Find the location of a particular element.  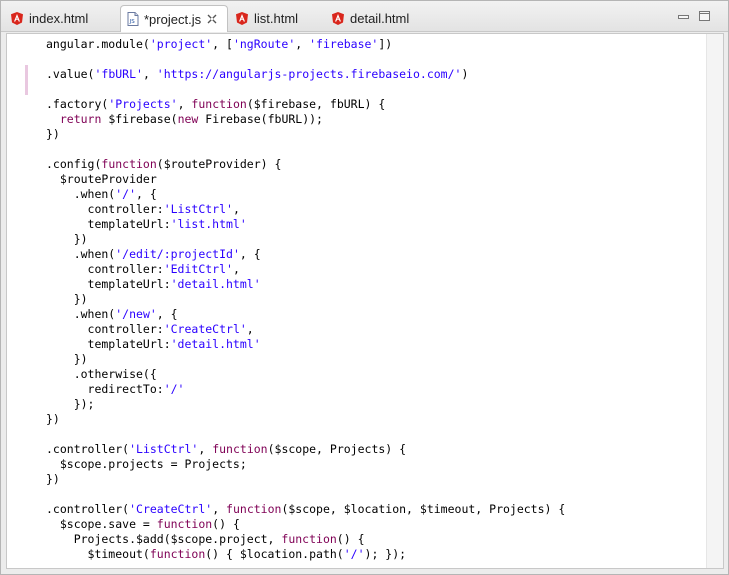

overview-ruler is located at coordinates (714, 301).